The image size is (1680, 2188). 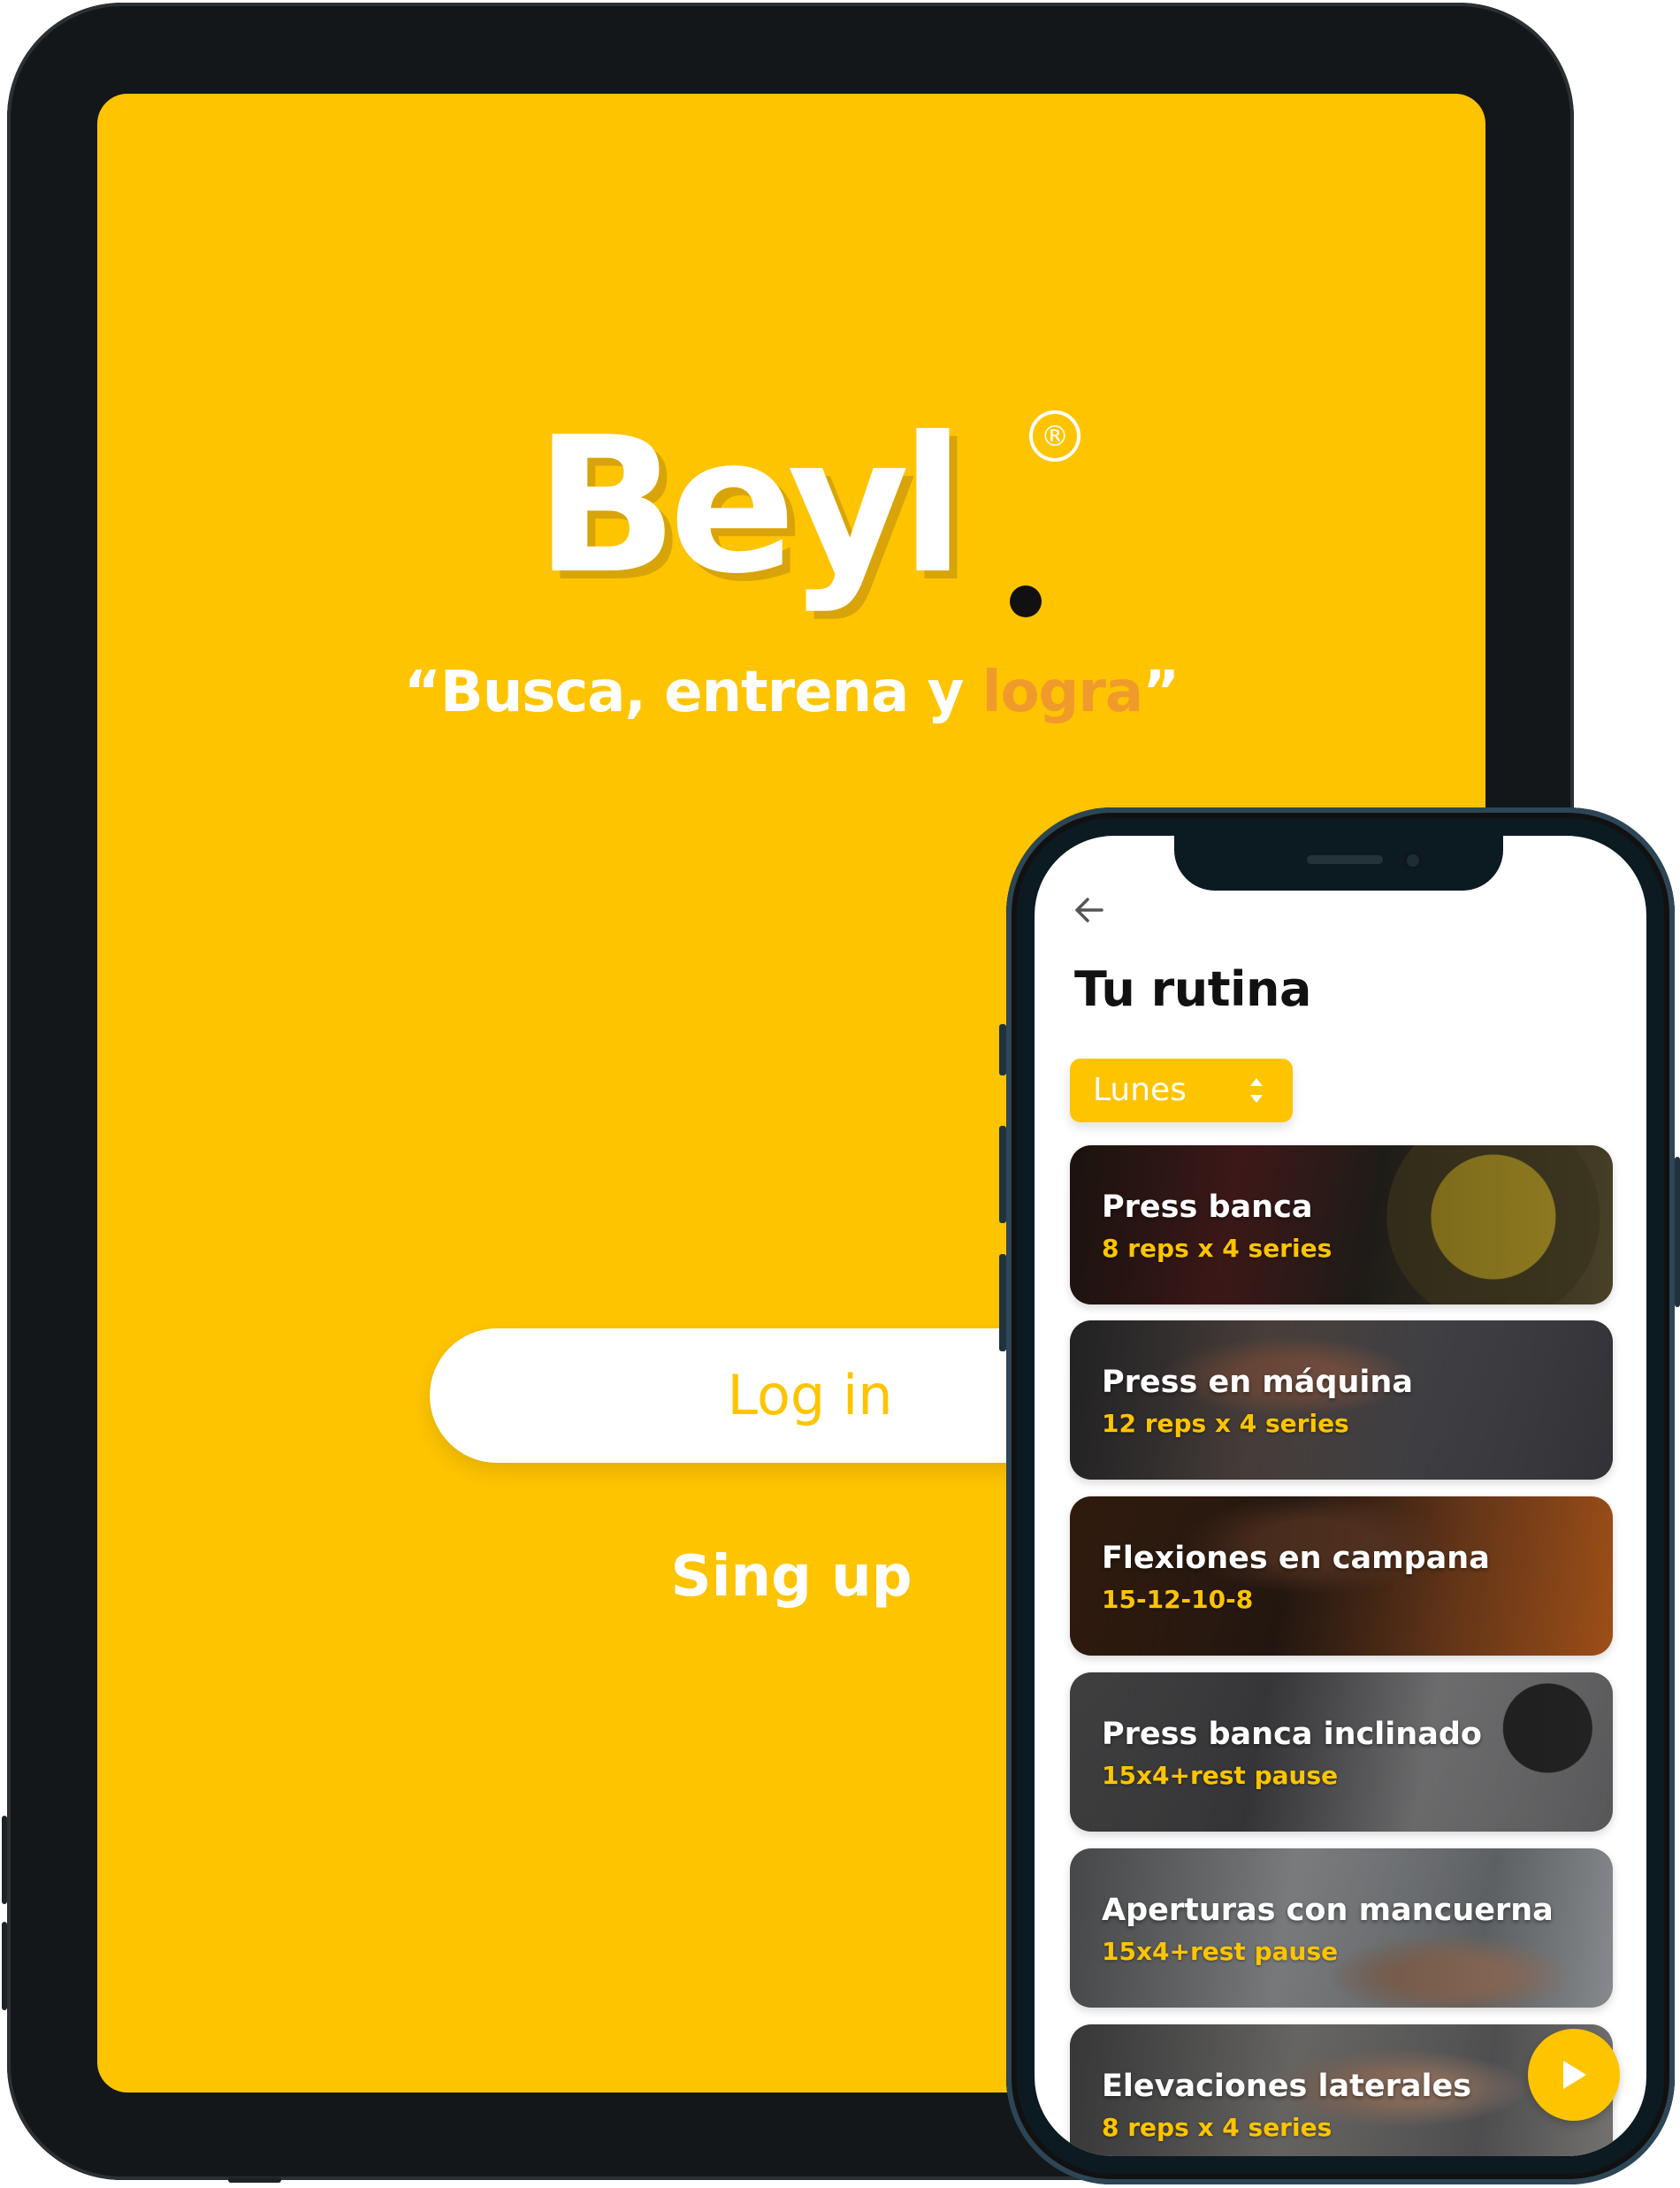 I want to click on registered-mark: ®, so click(x=1055, y=436).